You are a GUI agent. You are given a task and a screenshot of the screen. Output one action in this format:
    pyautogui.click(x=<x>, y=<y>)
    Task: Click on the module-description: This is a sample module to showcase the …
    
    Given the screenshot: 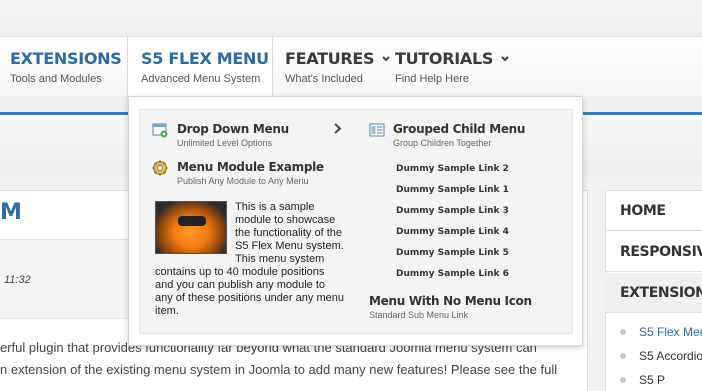 What is the action you would take?
    pyautogui.click(x=250, y=259)
    